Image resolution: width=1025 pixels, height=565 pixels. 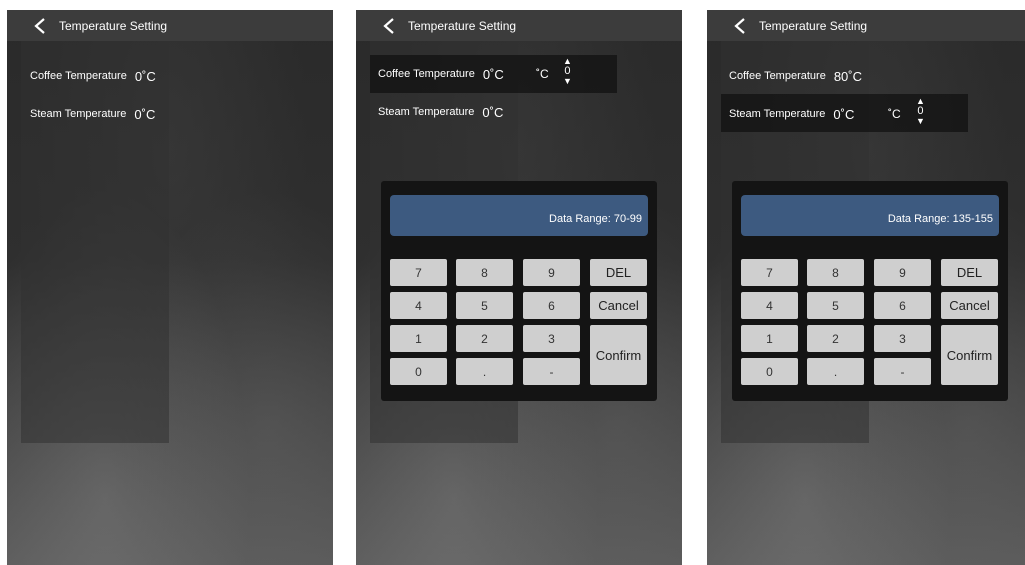 What do you see at coordinates (848, 76) in the screenshot?
I see `coffee-temperature-value: 80˚C` at bounding box center [848, 76].